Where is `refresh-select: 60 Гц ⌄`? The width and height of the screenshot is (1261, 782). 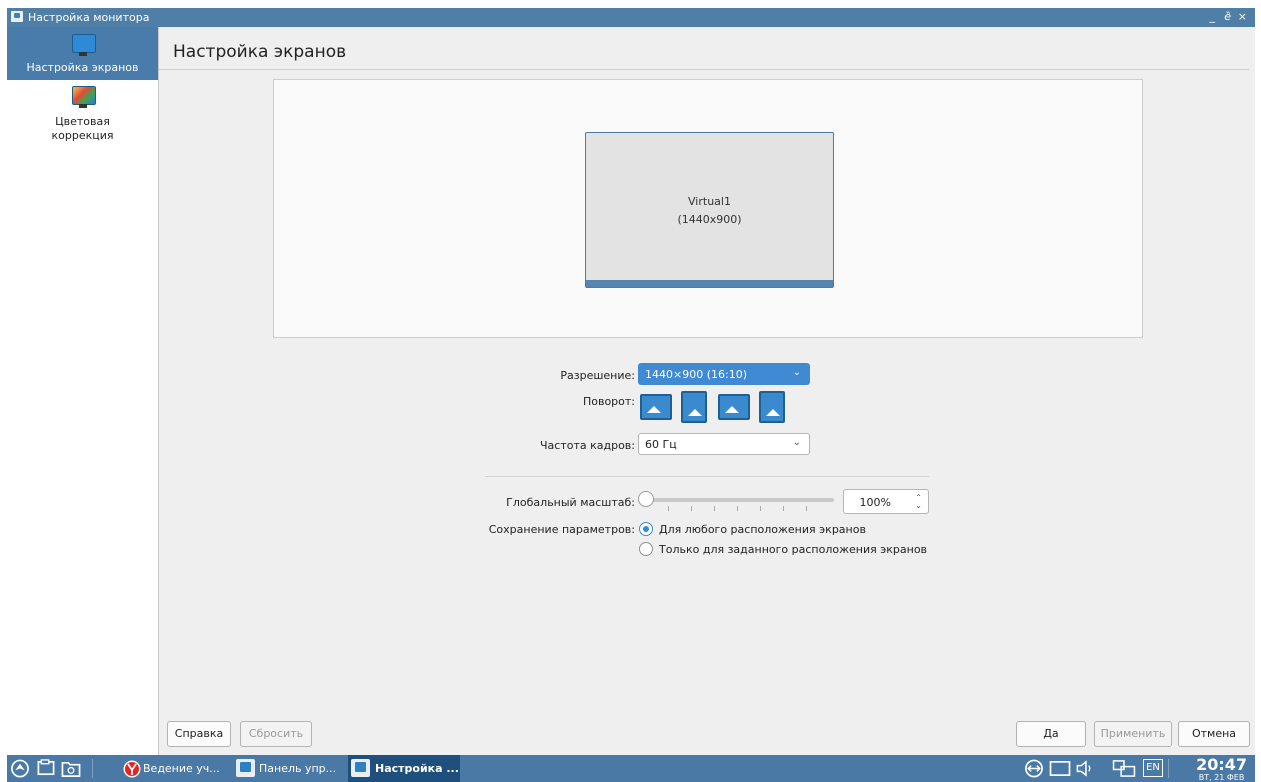
refresh-select: 60 Гц ⌄ is located at coordinates (724, 444).